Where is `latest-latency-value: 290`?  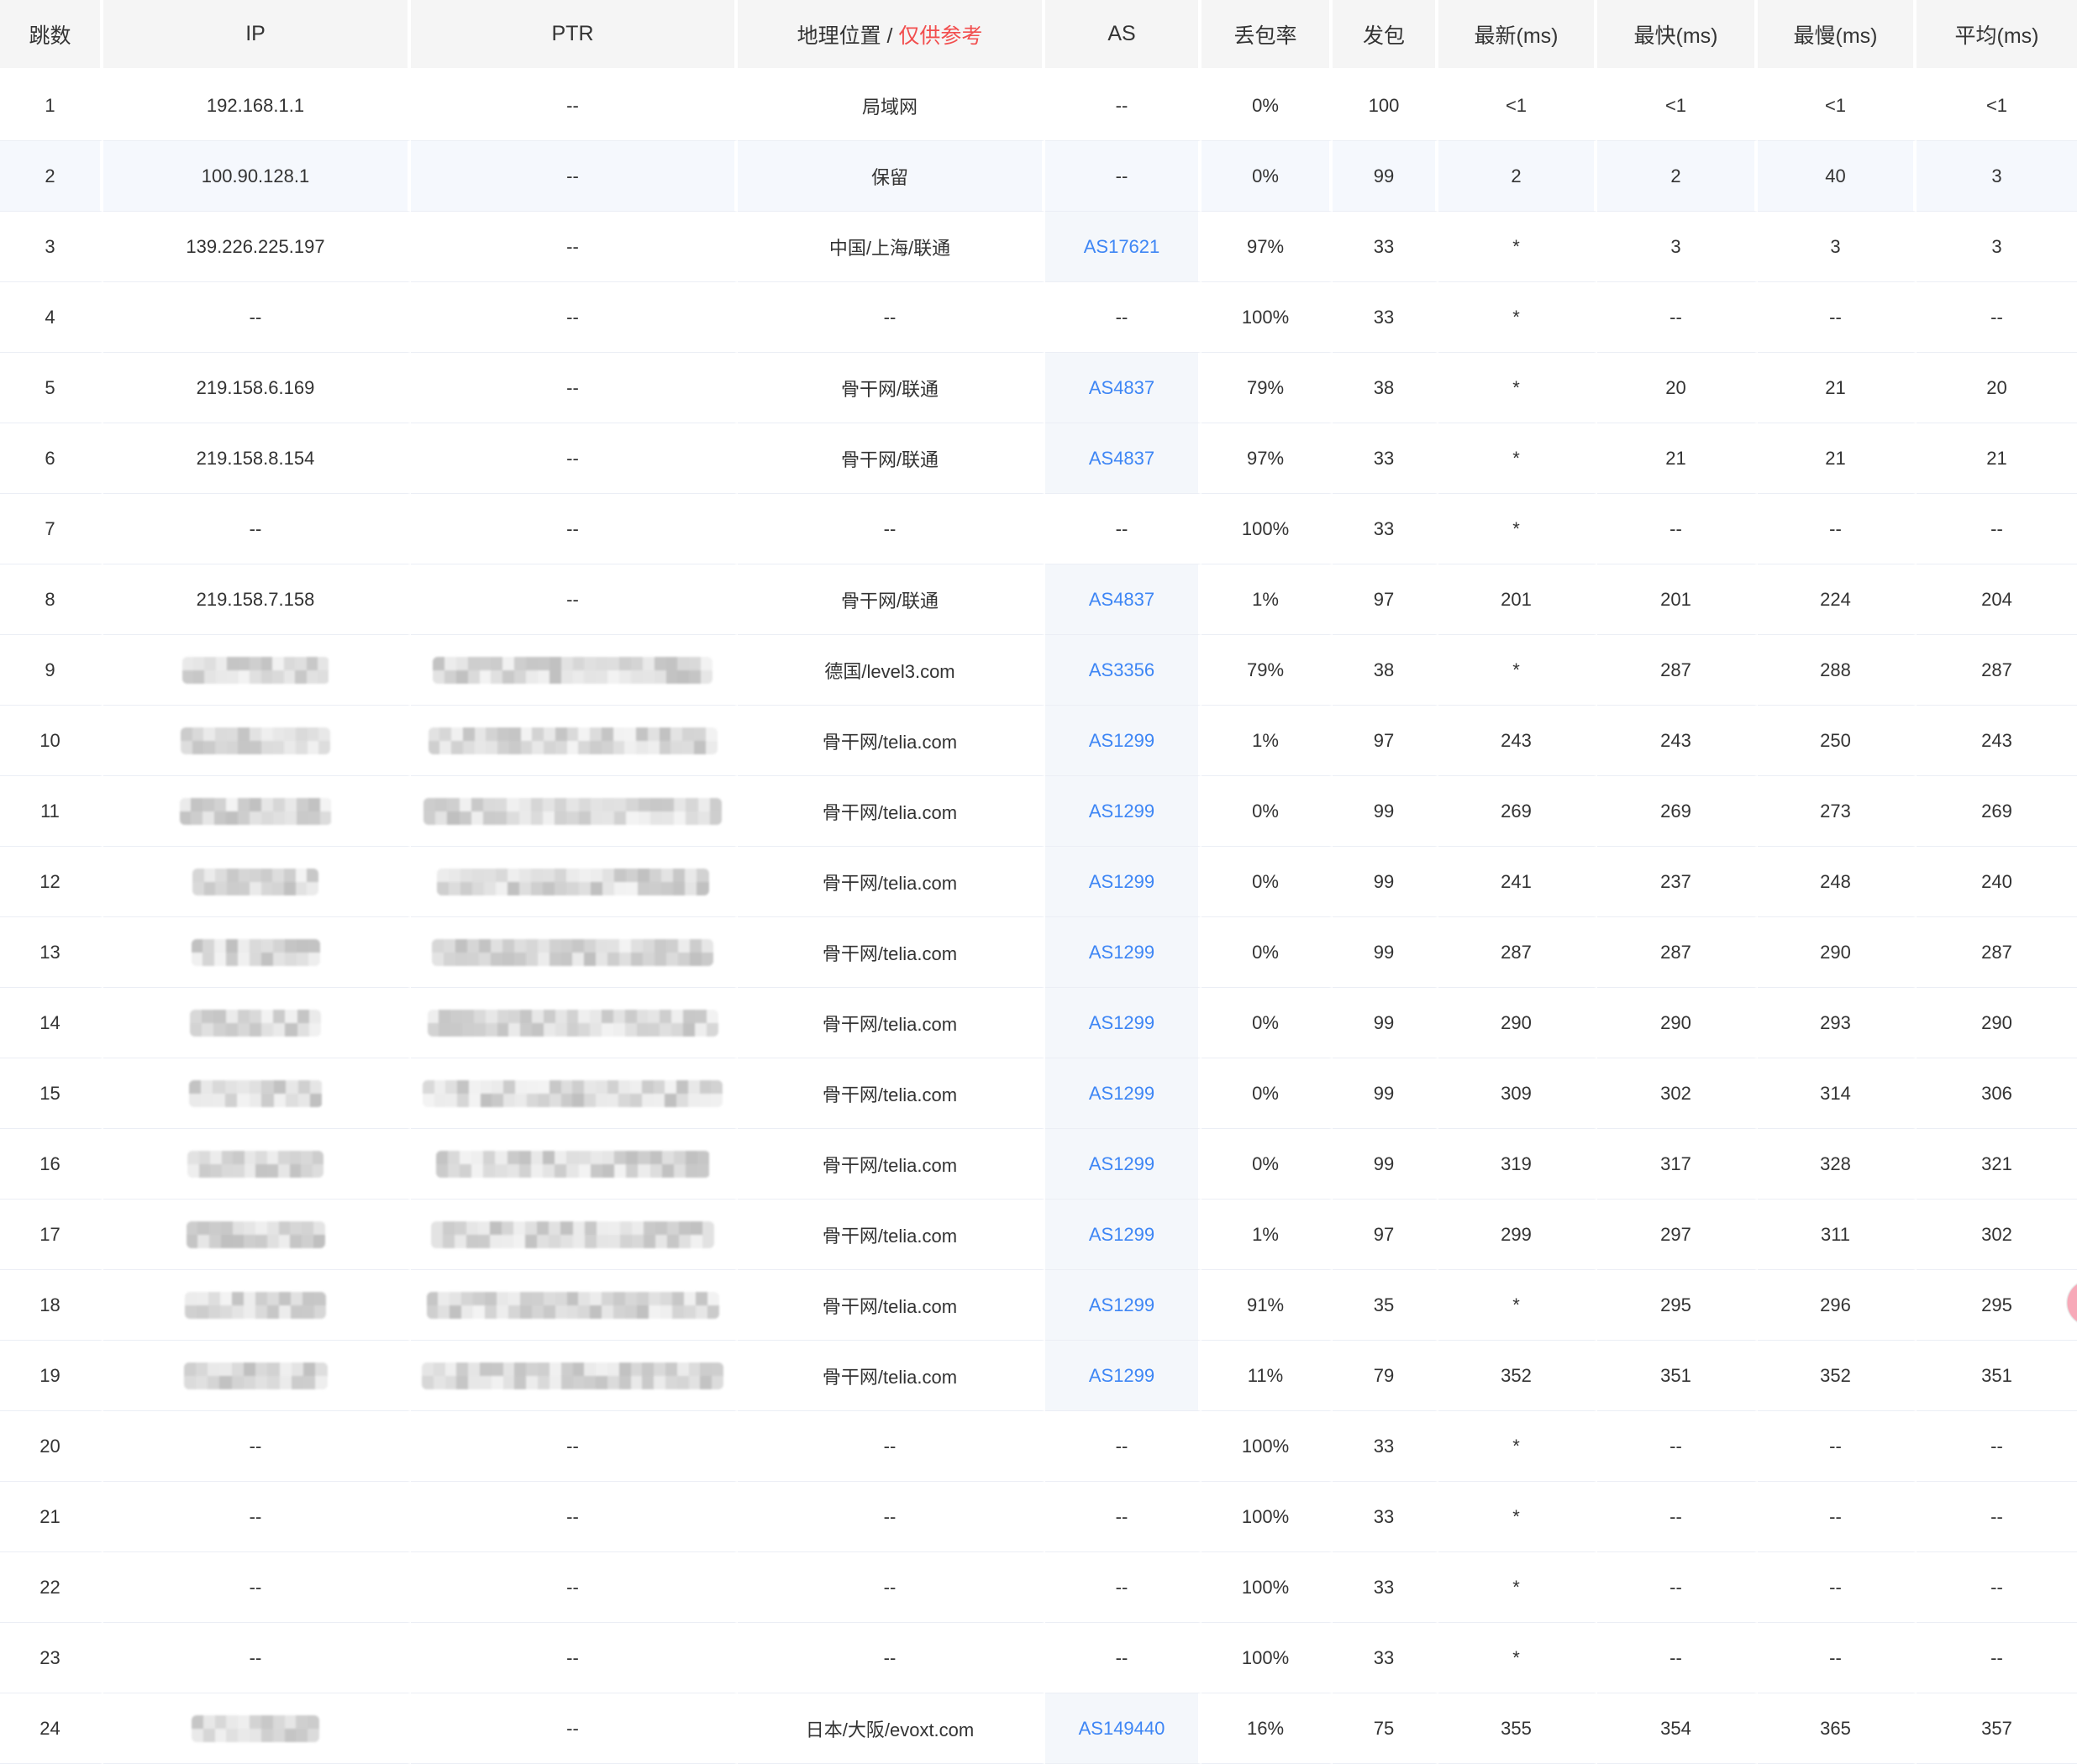 latest-latency-value: 290 is located at coordinates (1516, 1022).